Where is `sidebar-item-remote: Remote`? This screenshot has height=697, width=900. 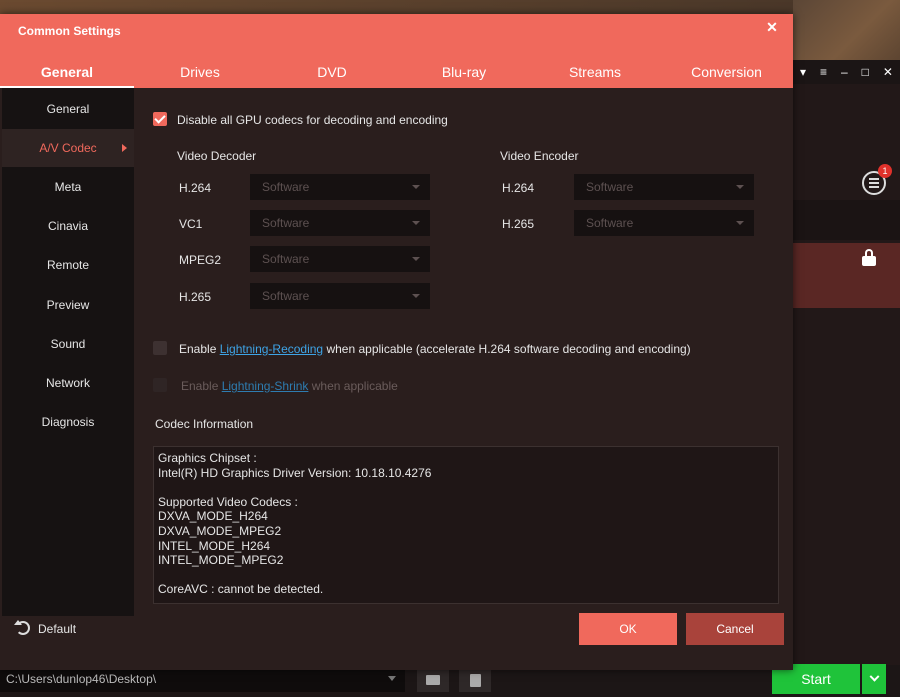
sidebar-item-remote: Remote is located at coordinates (68, 265).